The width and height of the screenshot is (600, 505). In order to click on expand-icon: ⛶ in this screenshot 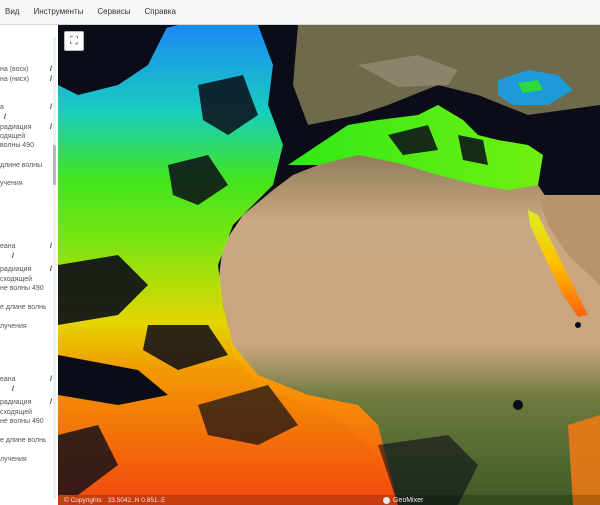, I will do `click(74, 40)`.